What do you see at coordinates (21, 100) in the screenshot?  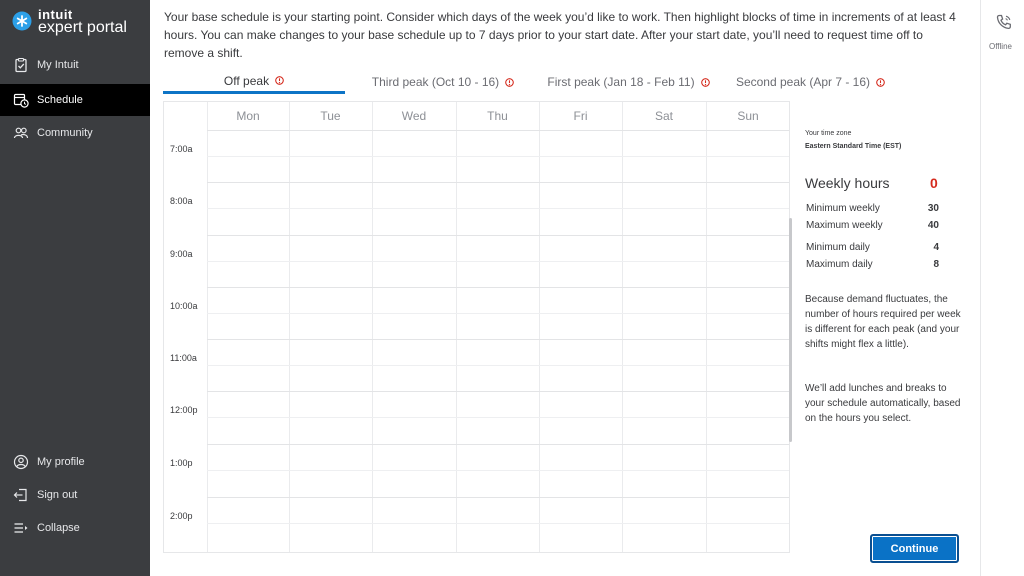 I see `calendar-clock-icon` at bounding box center [21, 100].